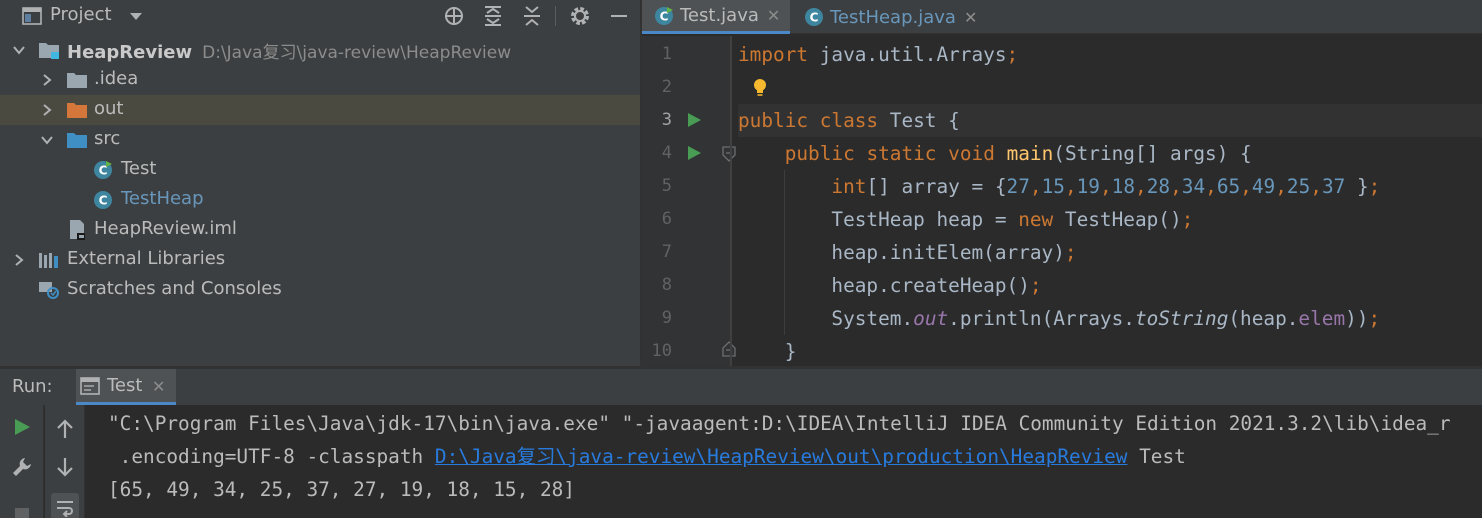 Image resolution: width=1482 pixels, height=518 pixels. I want to click on stop-button, so click(22, 507).